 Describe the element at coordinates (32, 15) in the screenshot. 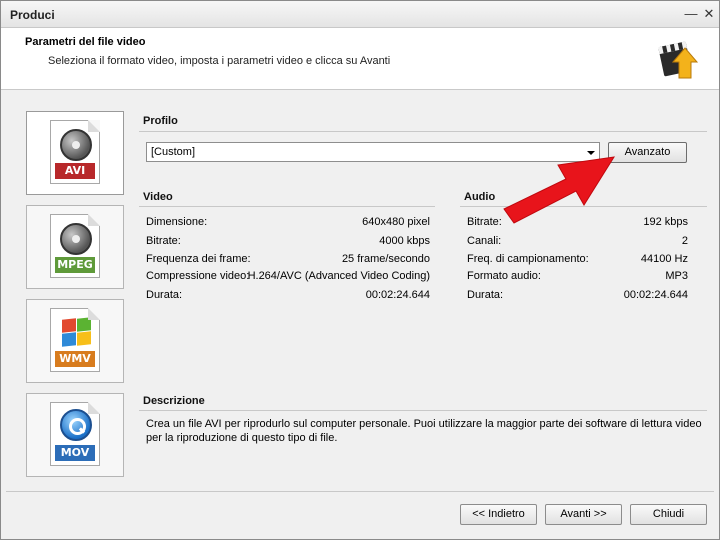

I see `window-title: Produci` at that location.